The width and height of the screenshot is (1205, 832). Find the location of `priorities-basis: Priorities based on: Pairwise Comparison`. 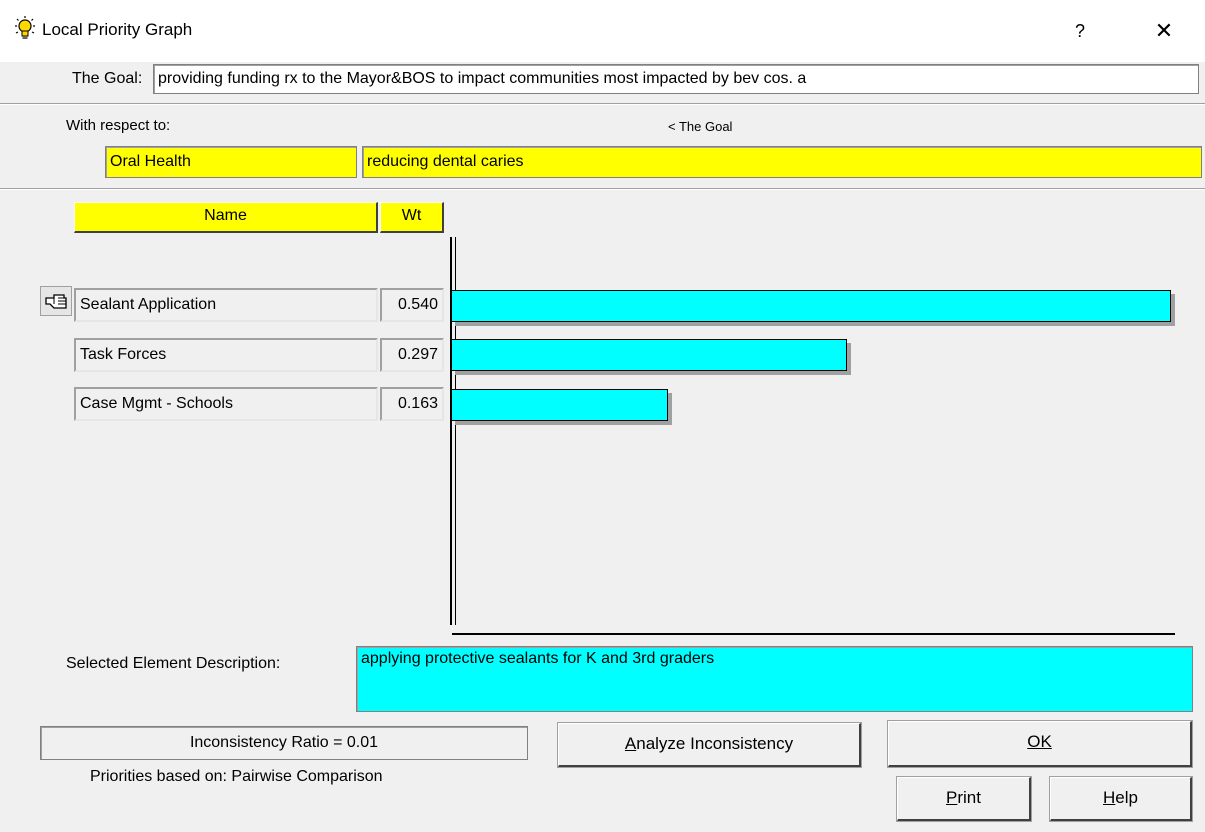

priorities-basis: Priorities based on: Pairwise Comparison is located at coordinates (236, 776).